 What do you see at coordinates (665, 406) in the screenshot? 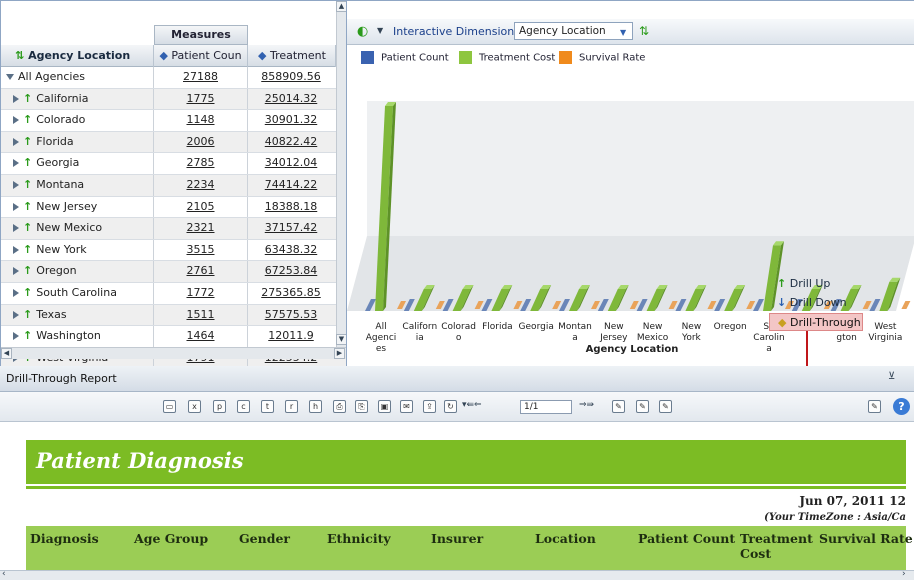
I see `bookmark-icon: ✎` at bounding box center [665, 406].